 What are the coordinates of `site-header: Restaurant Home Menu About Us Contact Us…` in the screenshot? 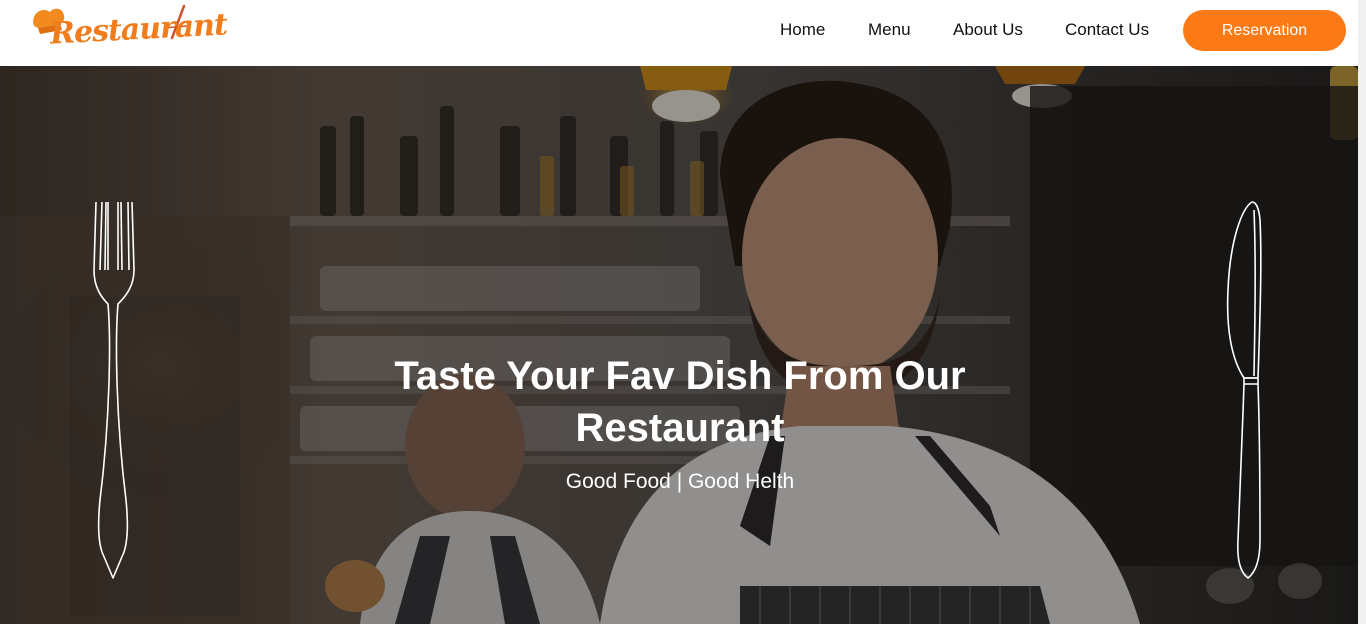 It's located at (679, 33).